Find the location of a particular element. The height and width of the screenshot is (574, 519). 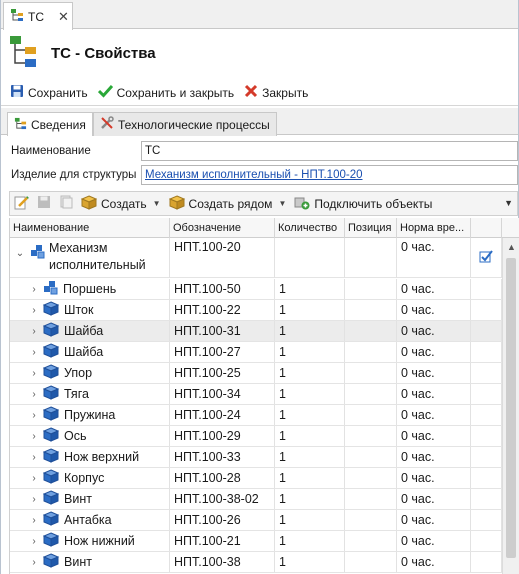

connect-icon is located at coordinates (302, 204).